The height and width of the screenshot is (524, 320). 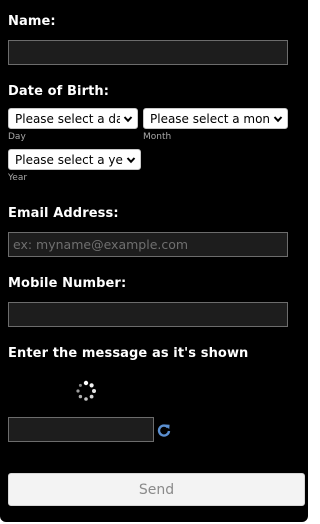 I want to click on month-select: Please select a month, so click(x=215, y=118).